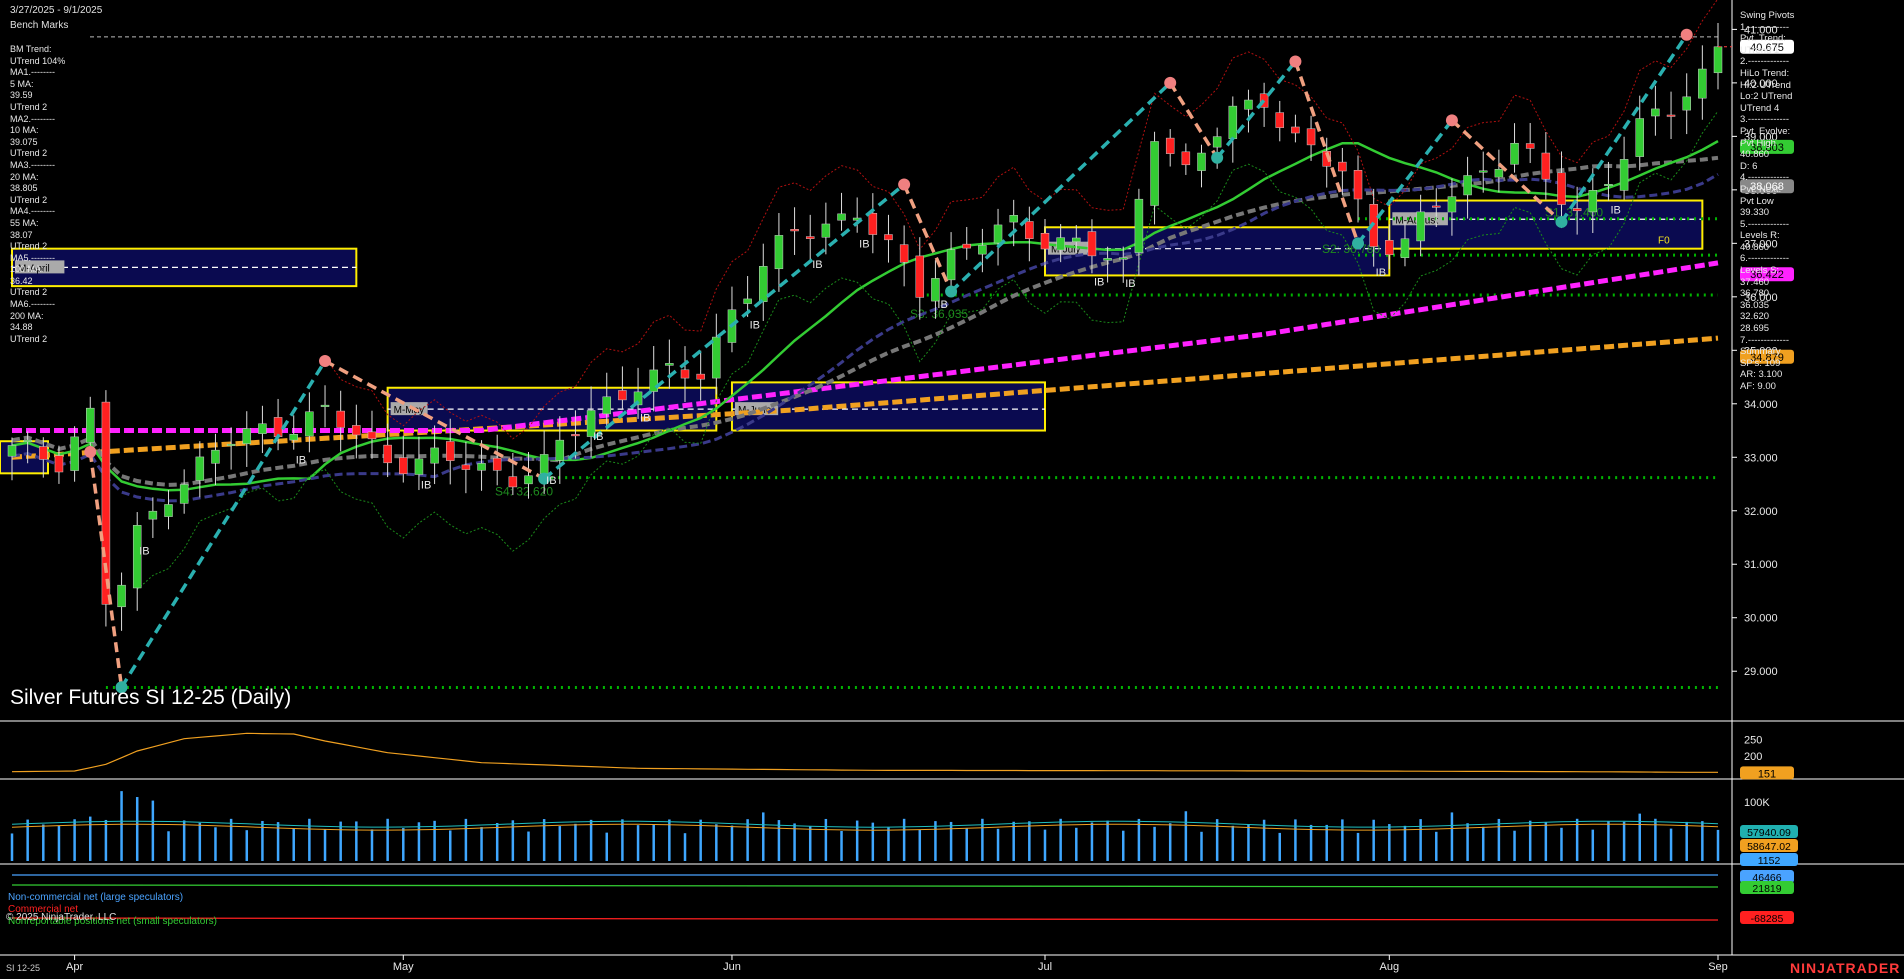  Describe the element at coordinates (1753, 757) in the screenshot. I see `osc-tick-label: 200` at that location.